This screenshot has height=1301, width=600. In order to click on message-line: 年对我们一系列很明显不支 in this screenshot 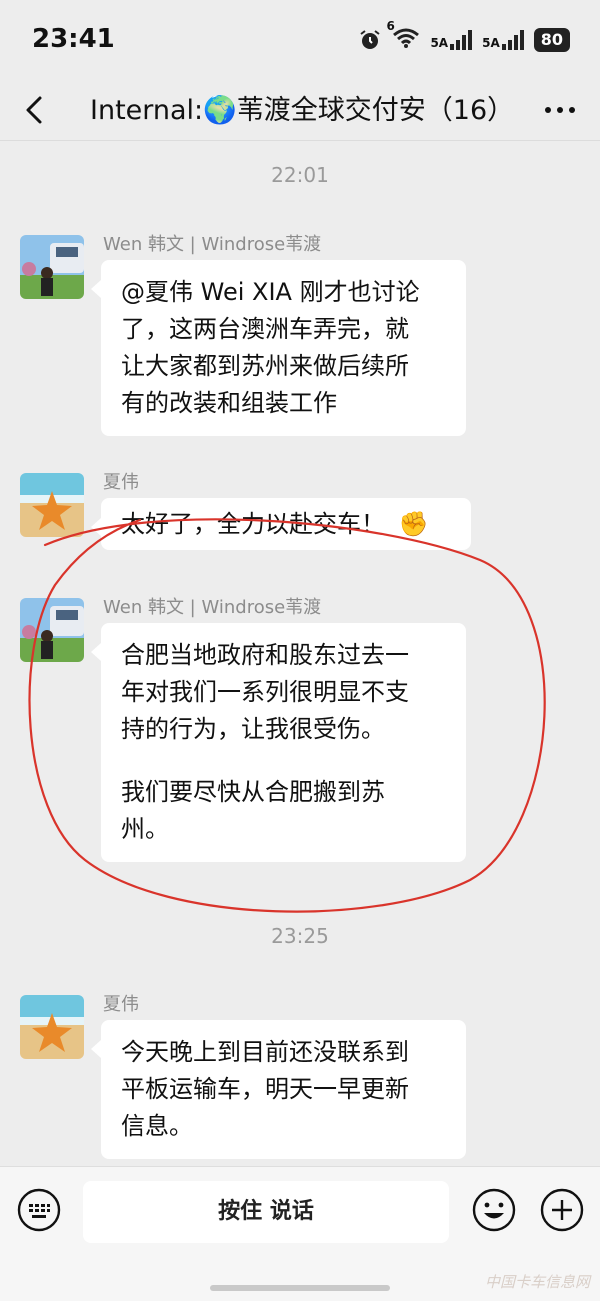, I will do `click(265, 692)`.